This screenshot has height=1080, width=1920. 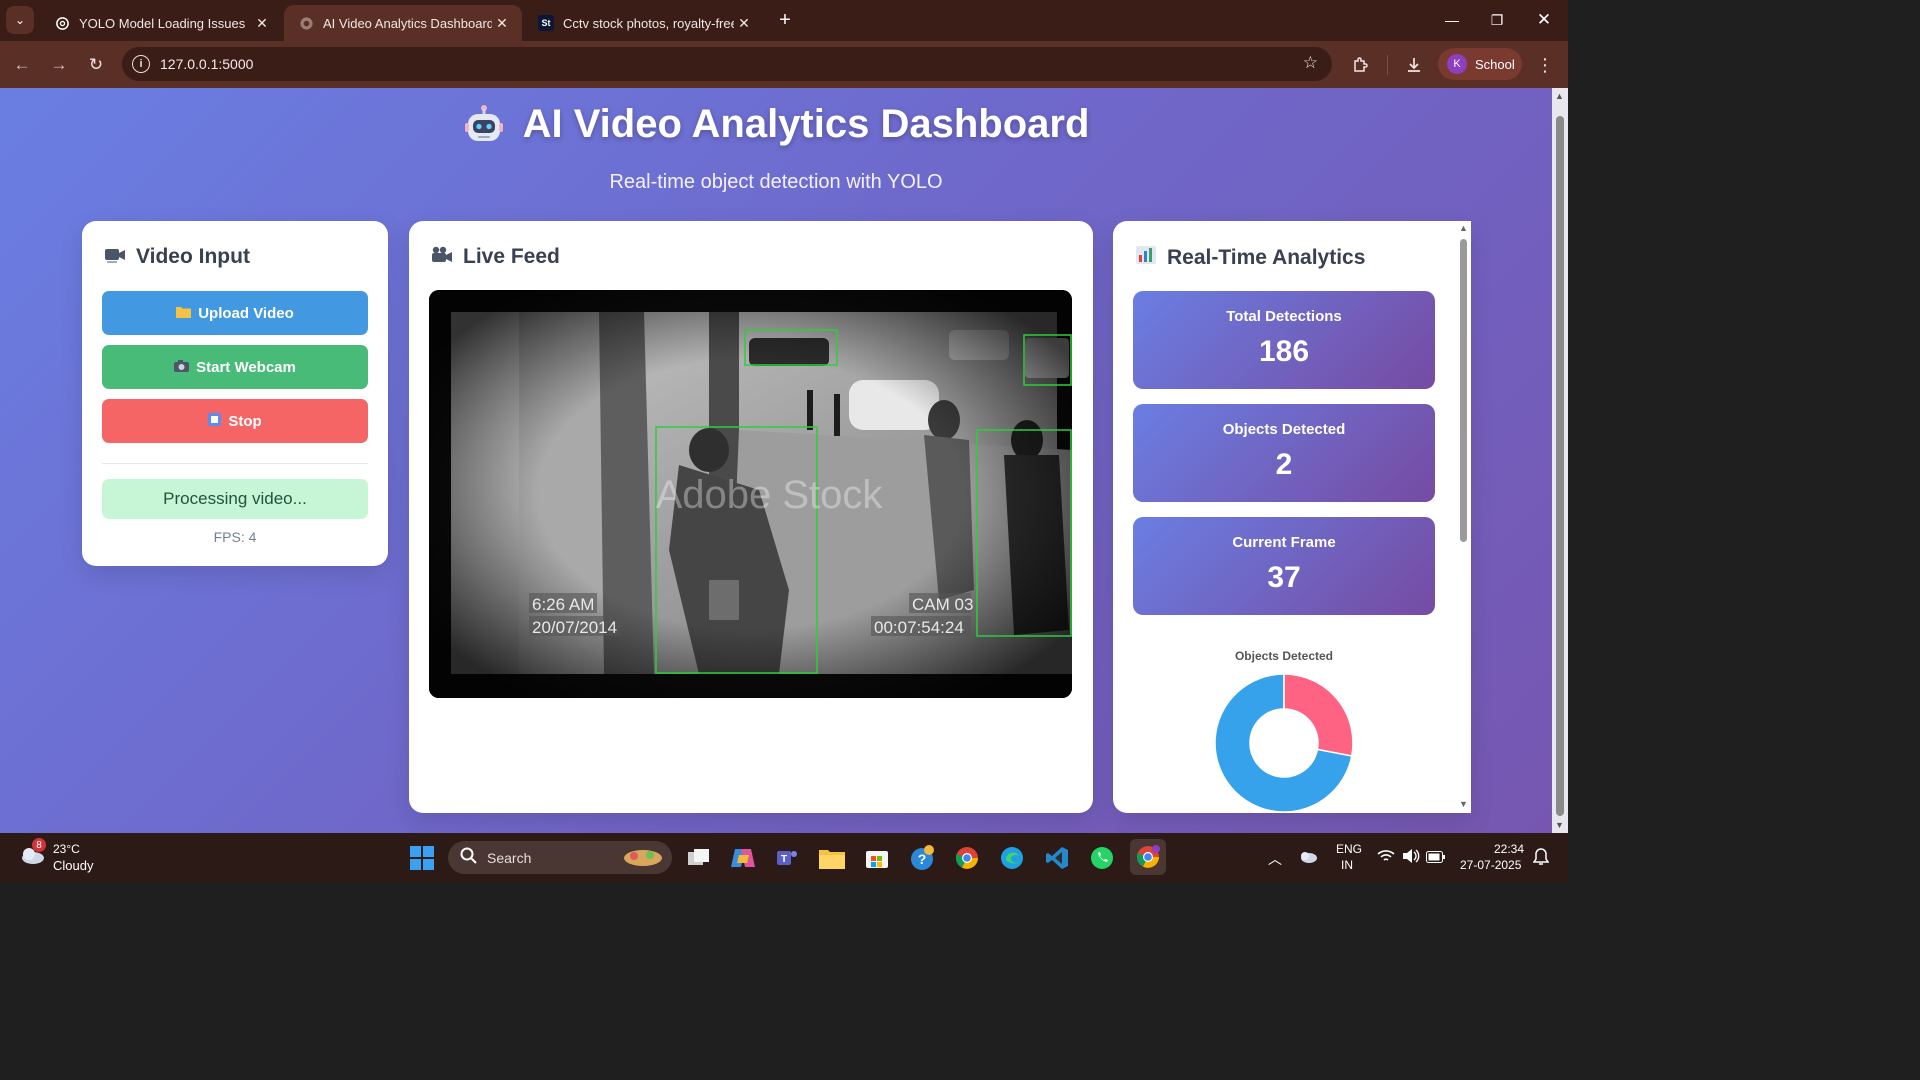 What do you see at coordinates (743, 858) in the screenshot?
I see `copilot-icon` at bounding box center [743, 858].